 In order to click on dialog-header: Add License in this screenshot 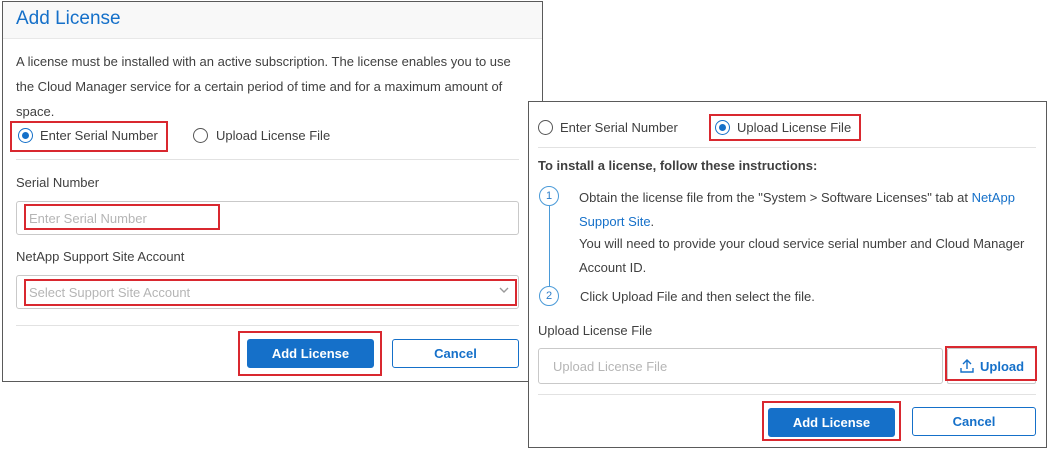, I will do `click(272, 20)`.